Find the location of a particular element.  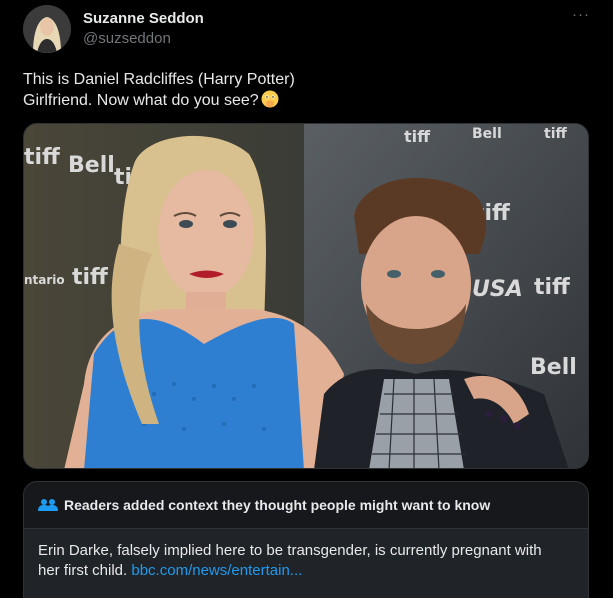

backdrop-logo: ntario is located at coordinates (44, 280).